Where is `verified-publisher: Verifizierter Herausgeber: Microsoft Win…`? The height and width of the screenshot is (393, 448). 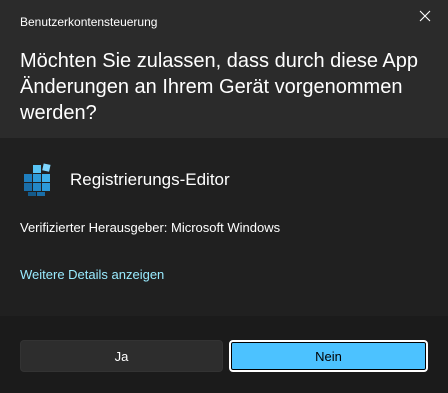 verified-publisher: Verifizierter Herausgeber: Microsoft Win… is located at coordinates (150, 227).